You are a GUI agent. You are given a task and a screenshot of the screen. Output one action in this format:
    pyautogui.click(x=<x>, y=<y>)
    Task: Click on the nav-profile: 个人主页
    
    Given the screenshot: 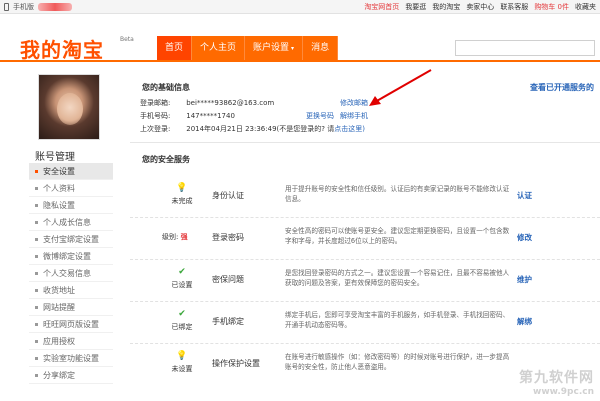 What is the action you would take?
    pyautogui.click(x=219, y=48)
    